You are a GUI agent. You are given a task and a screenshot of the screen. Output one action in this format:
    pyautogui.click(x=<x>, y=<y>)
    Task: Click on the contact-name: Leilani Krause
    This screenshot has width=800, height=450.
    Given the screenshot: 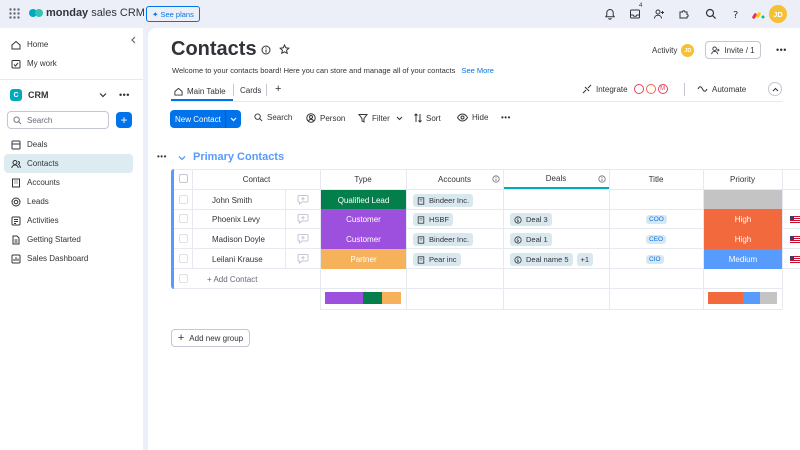 What is the action you would take?
    pyautogui.click(x=237, y=259)
    